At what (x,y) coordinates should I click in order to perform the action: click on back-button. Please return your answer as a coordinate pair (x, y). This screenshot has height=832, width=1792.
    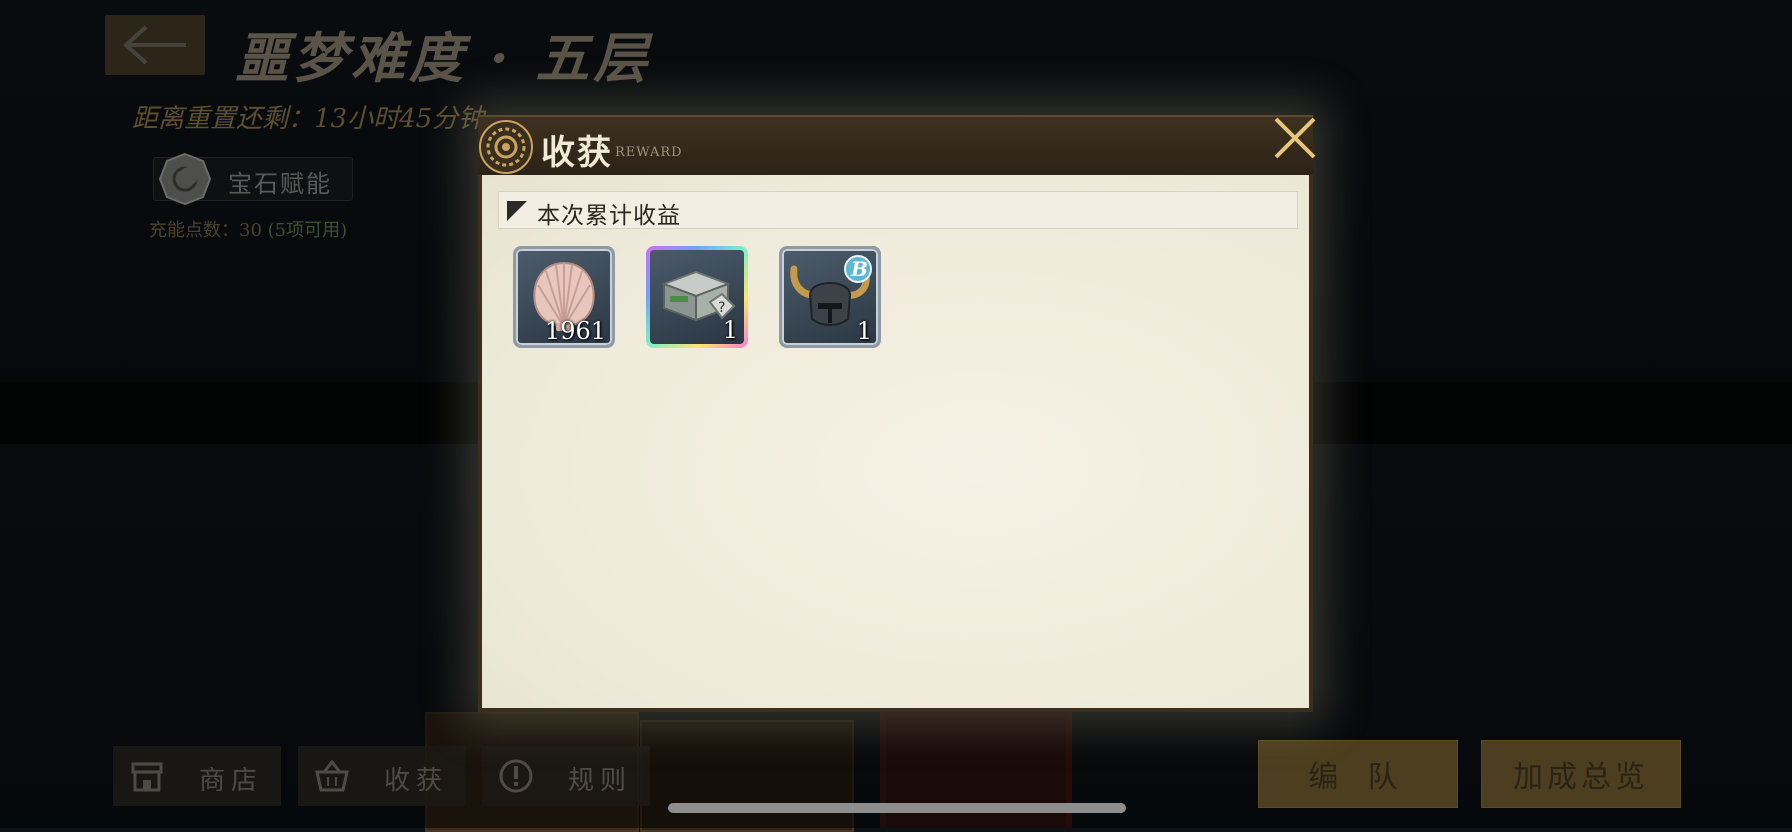
    Looking at the image, I should click on (155, 45).